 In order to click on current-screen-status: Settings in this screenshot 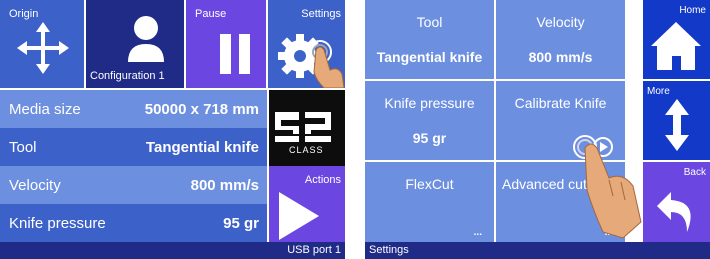, I will do `click(389, 250)`.